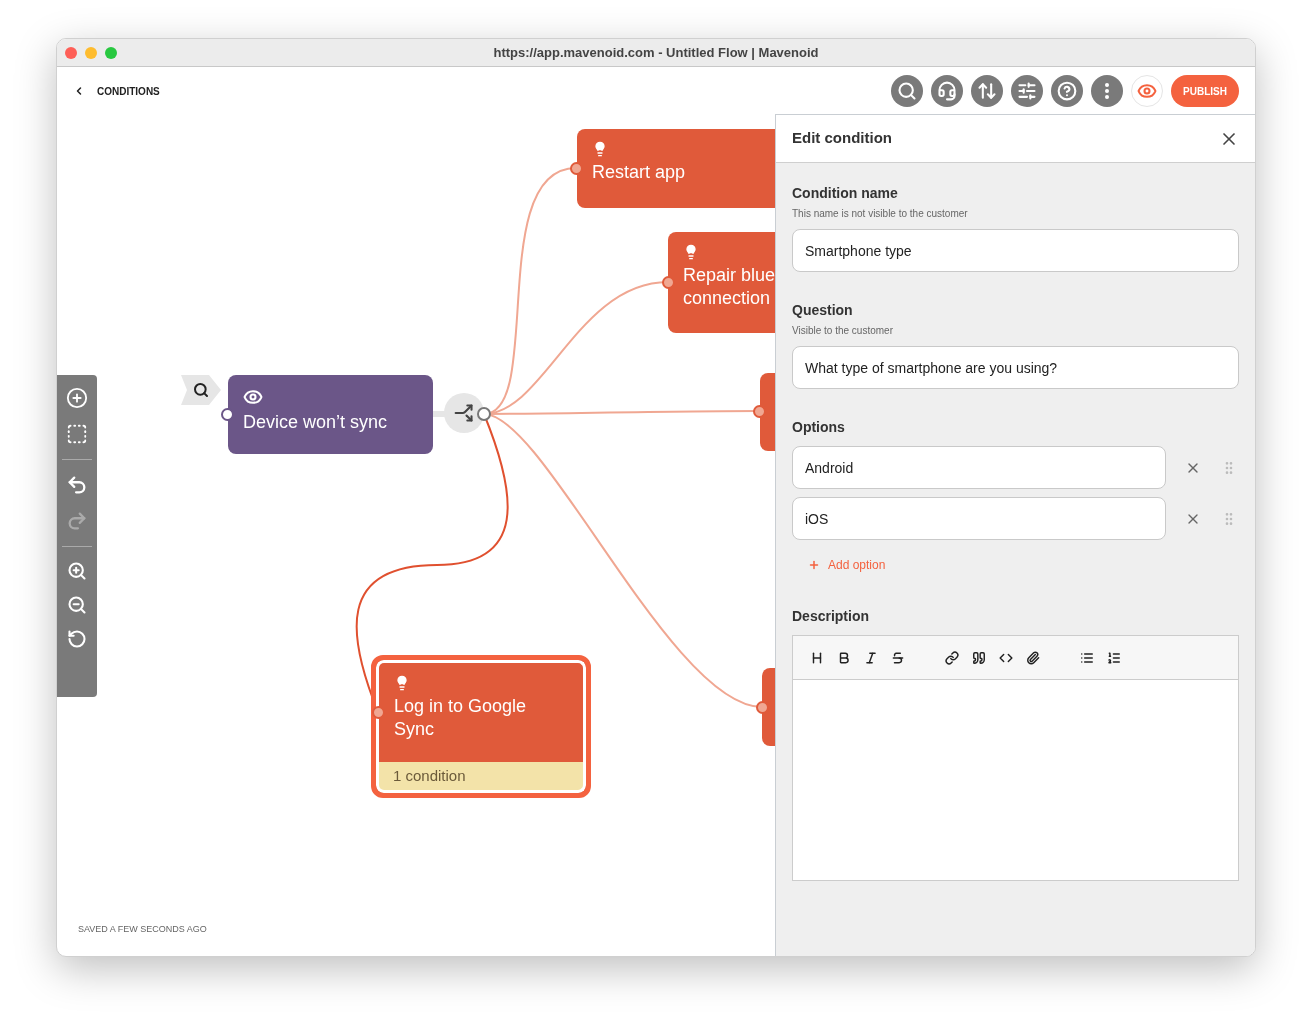  I want to click on strikethrough-icon, so click(898, 657).